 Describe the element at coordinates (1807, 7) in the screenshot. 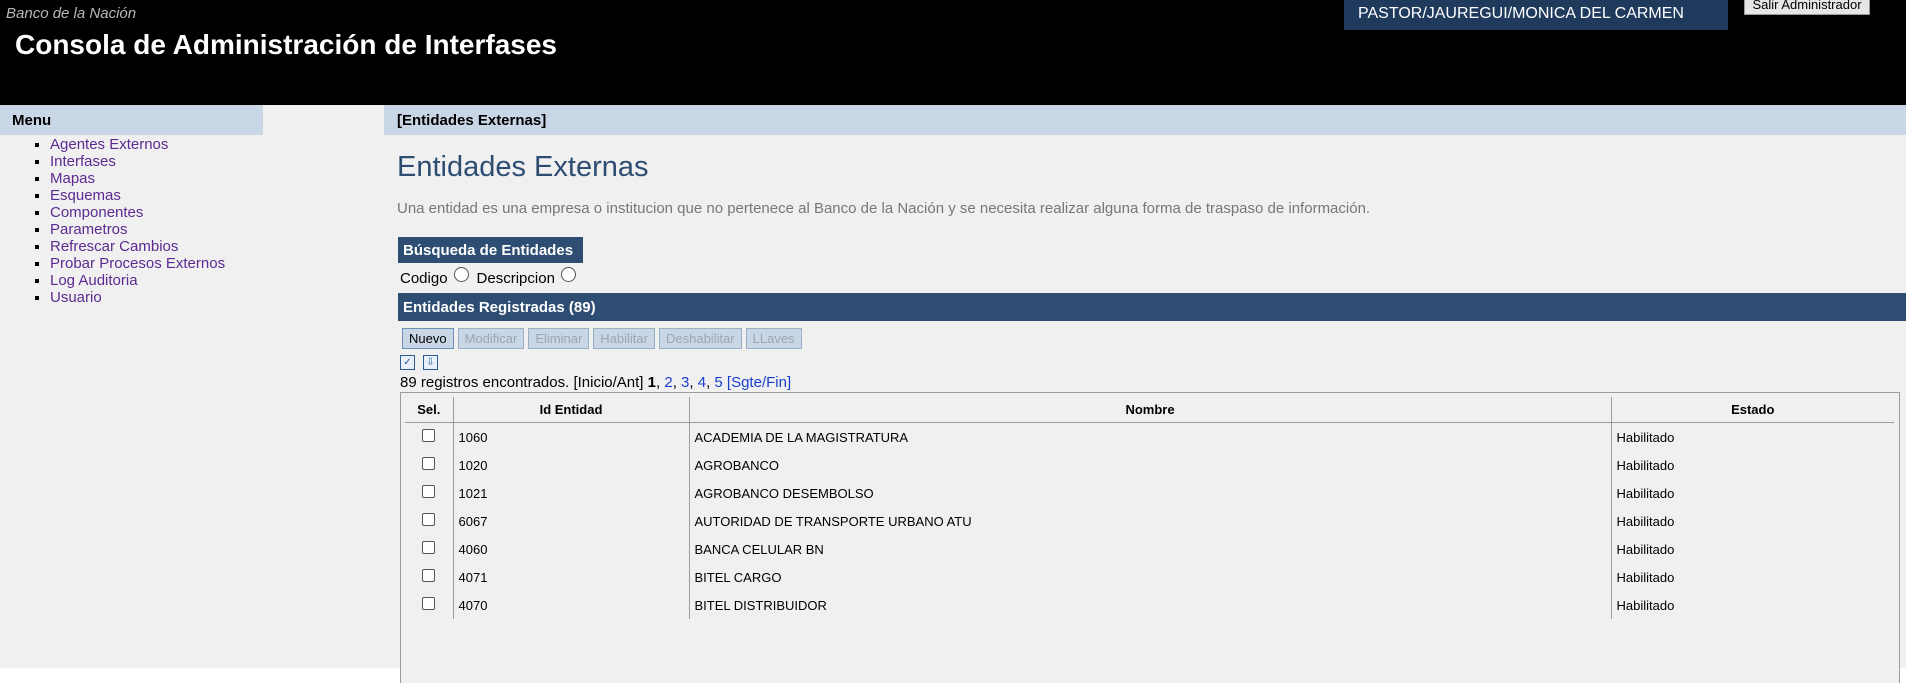

I see `logout-button: Salir Administrador` at that location.